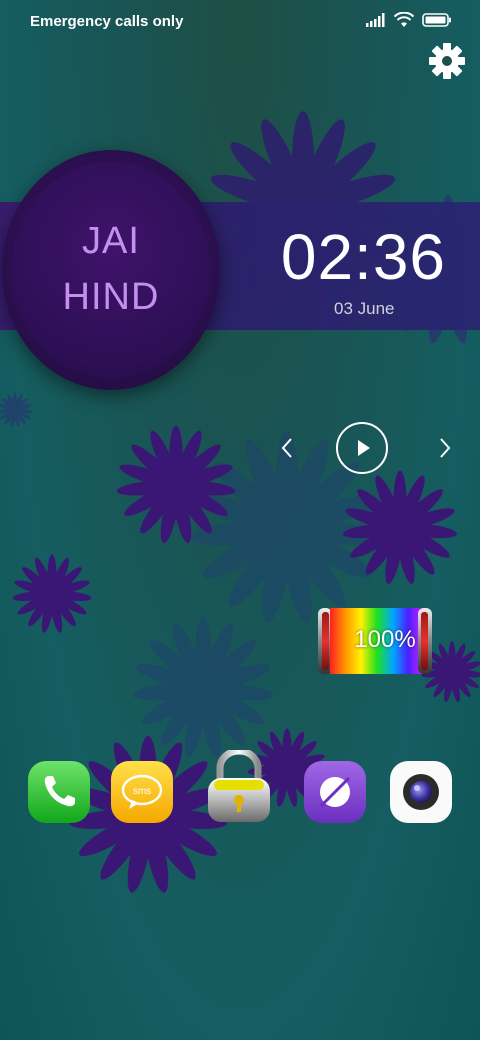 This screenshot has height=1040, width=480. What do you see at coordinates (375, 20) in the screenshot?
I see `signal-icon` at bounding box center [375, 20].